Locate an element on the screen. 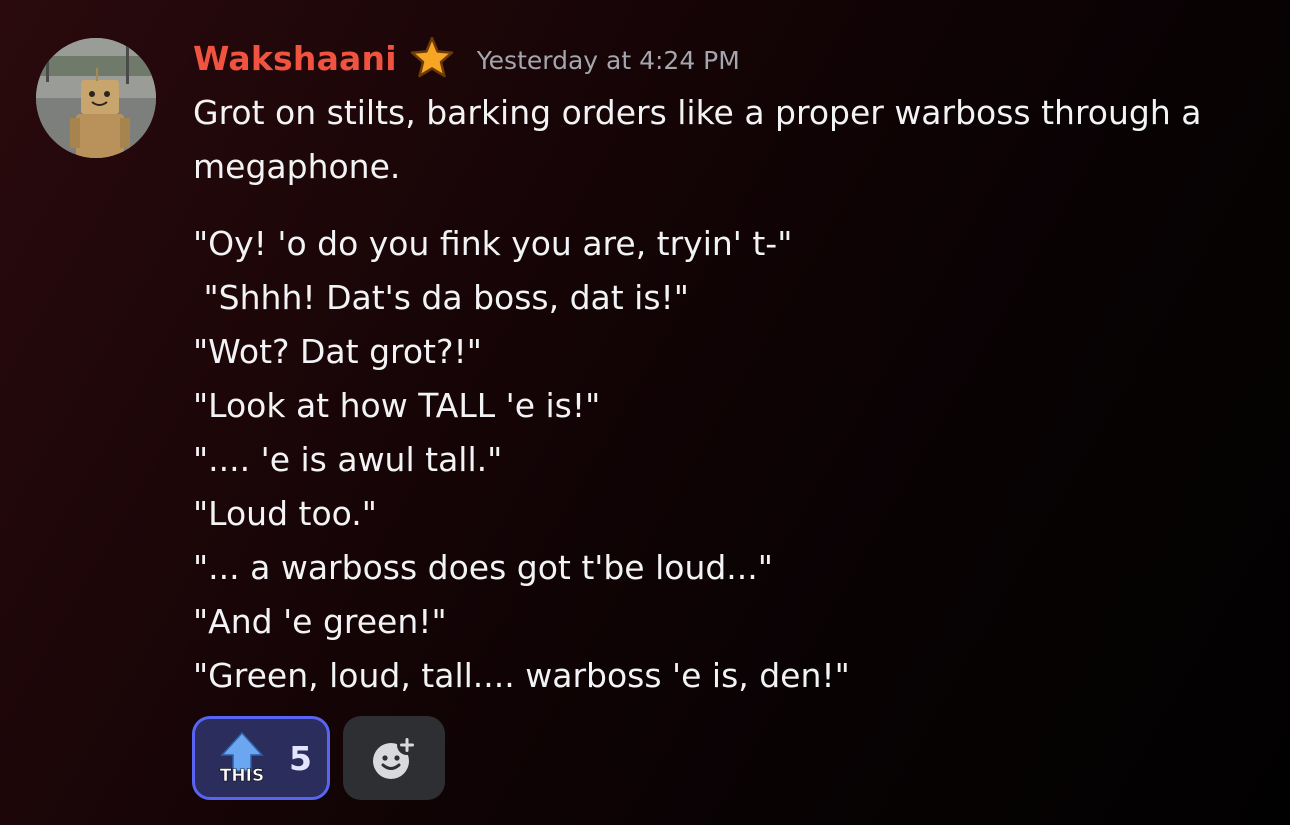 This screenshot has height=825, width=1290. this-arrow-icon: THIS is located at coordinates (242, 758).